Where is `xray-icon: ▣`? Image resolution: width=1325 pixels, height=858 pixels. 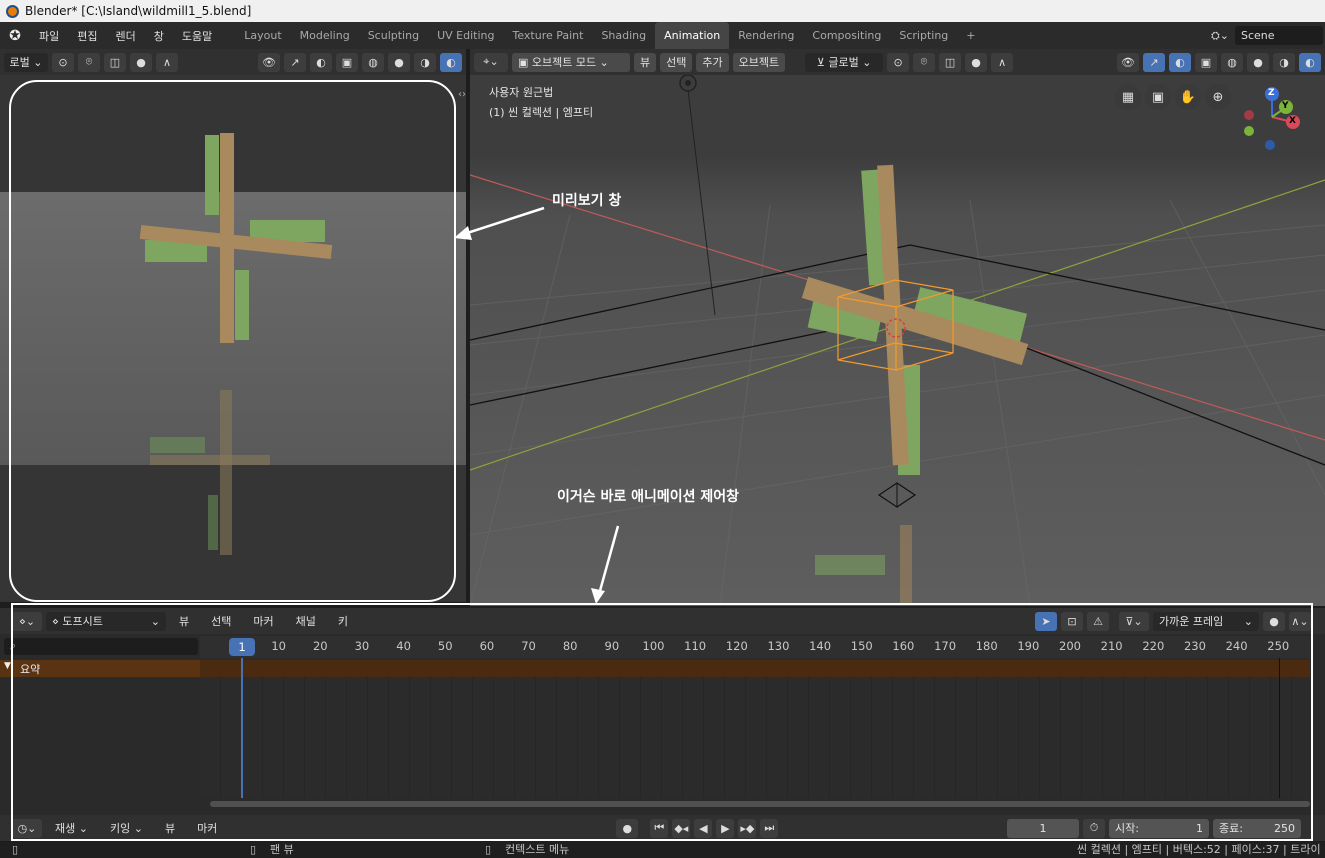 xray-icon: ▣ is located at coordinates (347, 62).